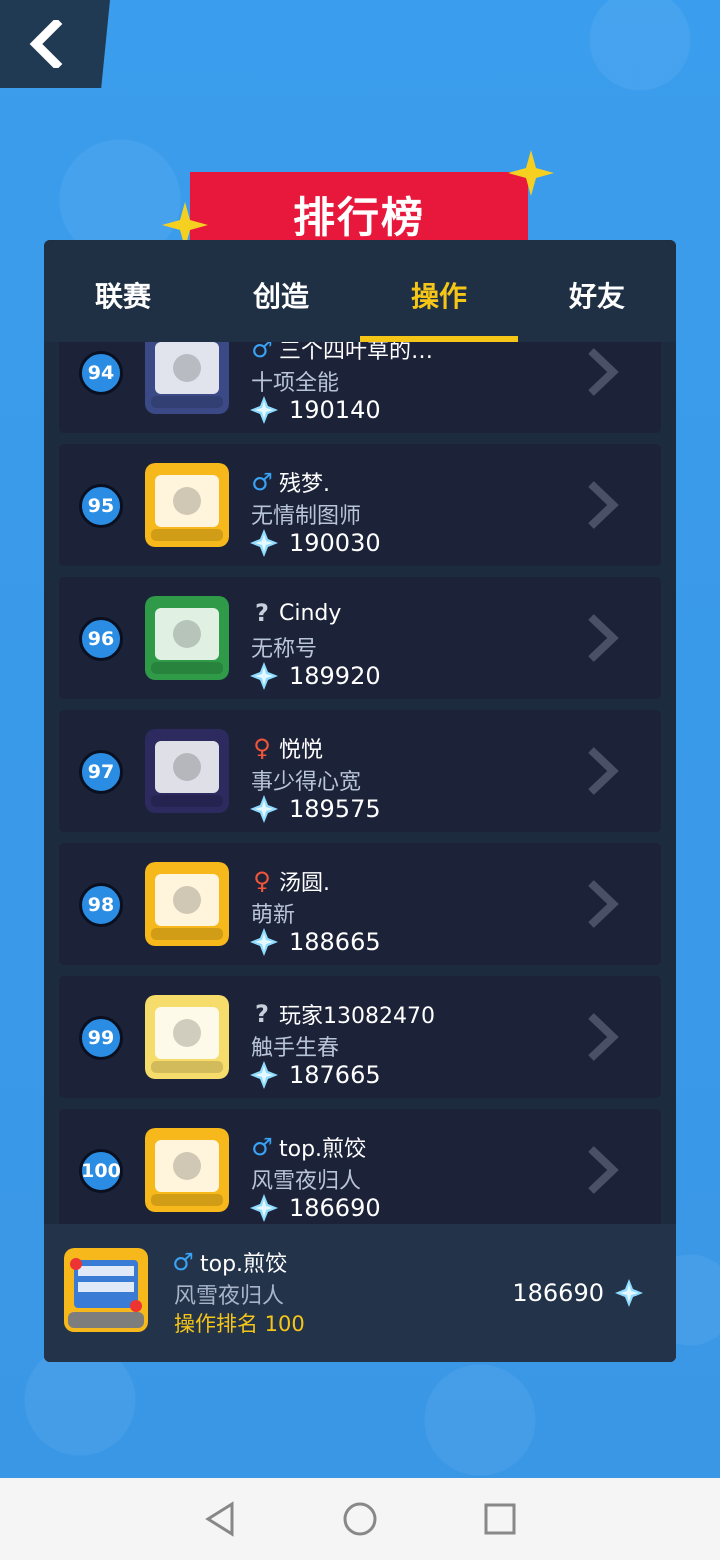 The height and width of the screenshot is (1560, 720). What do you see at coordinates (439, 291) in the screenshot?
I see `tab-operation: 操作` at bounding box center [439, 291].